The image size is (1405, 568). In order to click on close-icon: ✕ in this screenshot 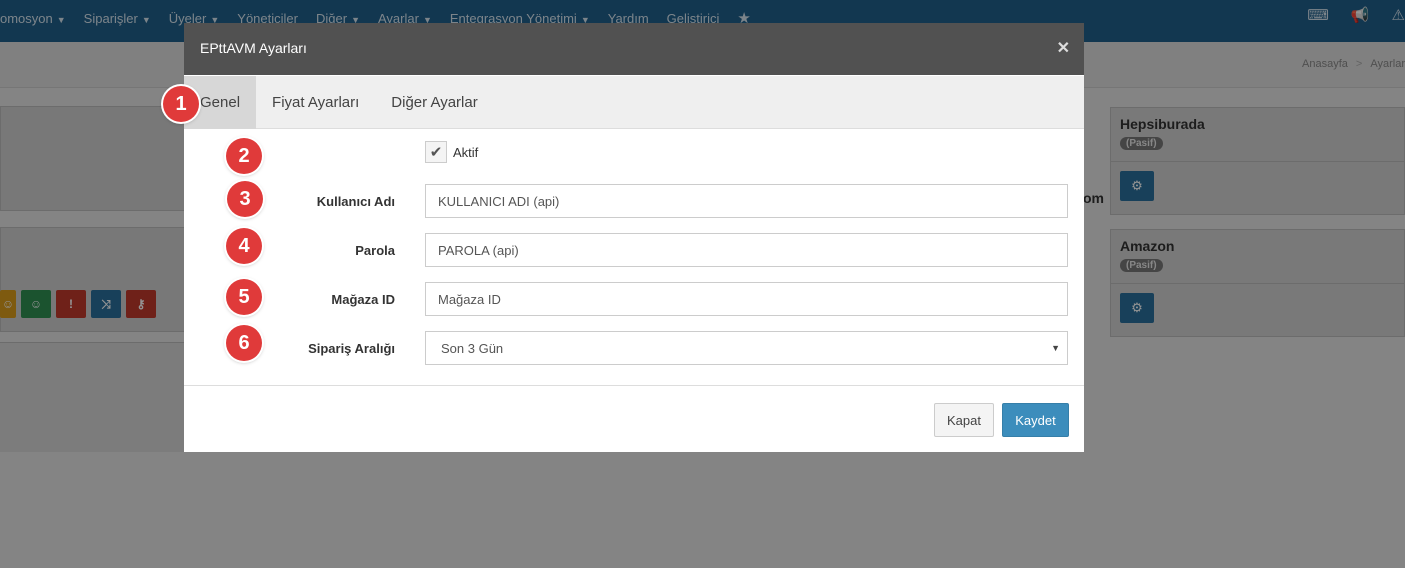, I will do `click(1063, 48)`.